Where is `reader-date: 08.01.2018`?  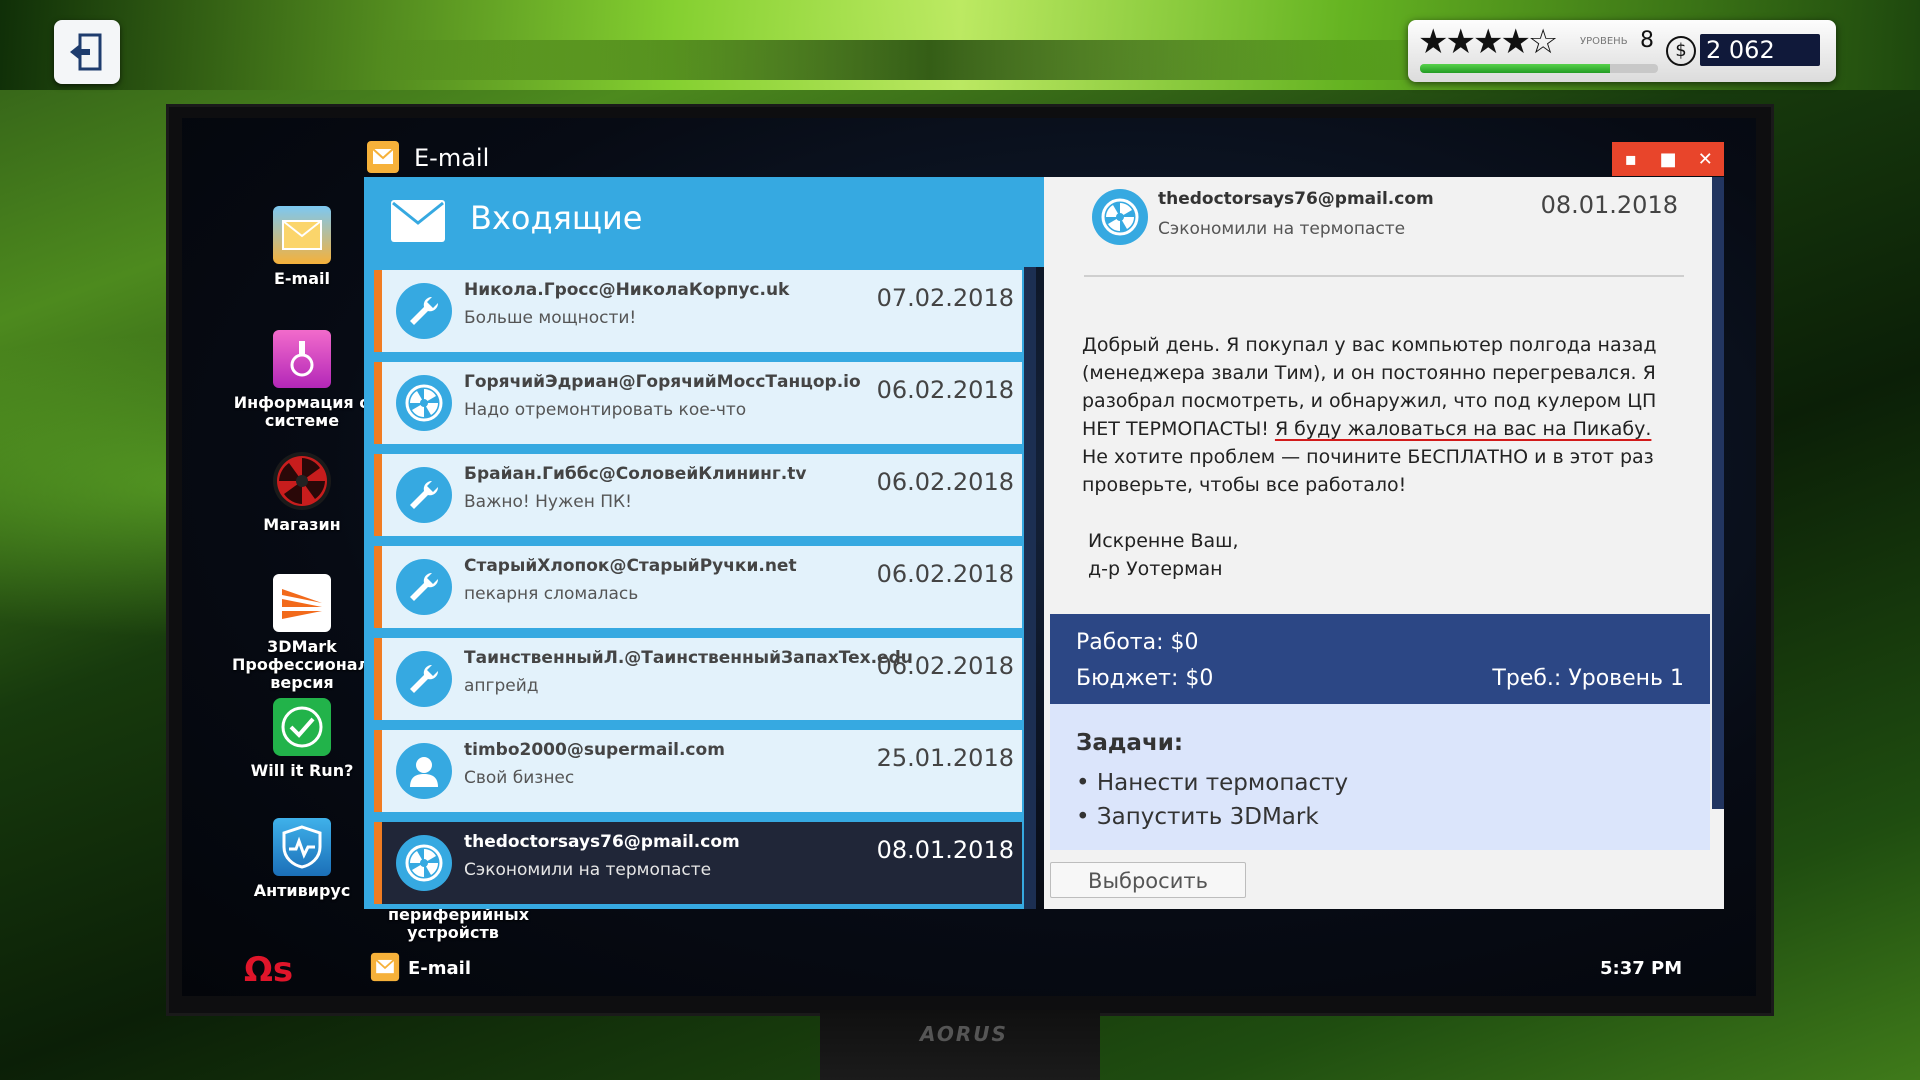
reader-date: 08.01.2018 is located at coordinates (1609, 205).